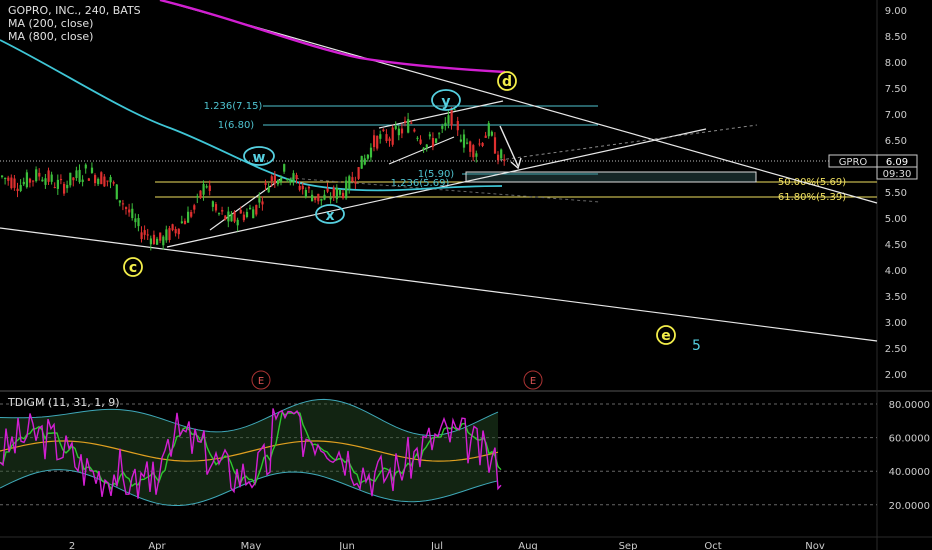 The image size is (932, 550). What do you see at coordinates (896, 219) in the screenshot?
I see `price-tick: 5.00` at bounding box center [896, 219].